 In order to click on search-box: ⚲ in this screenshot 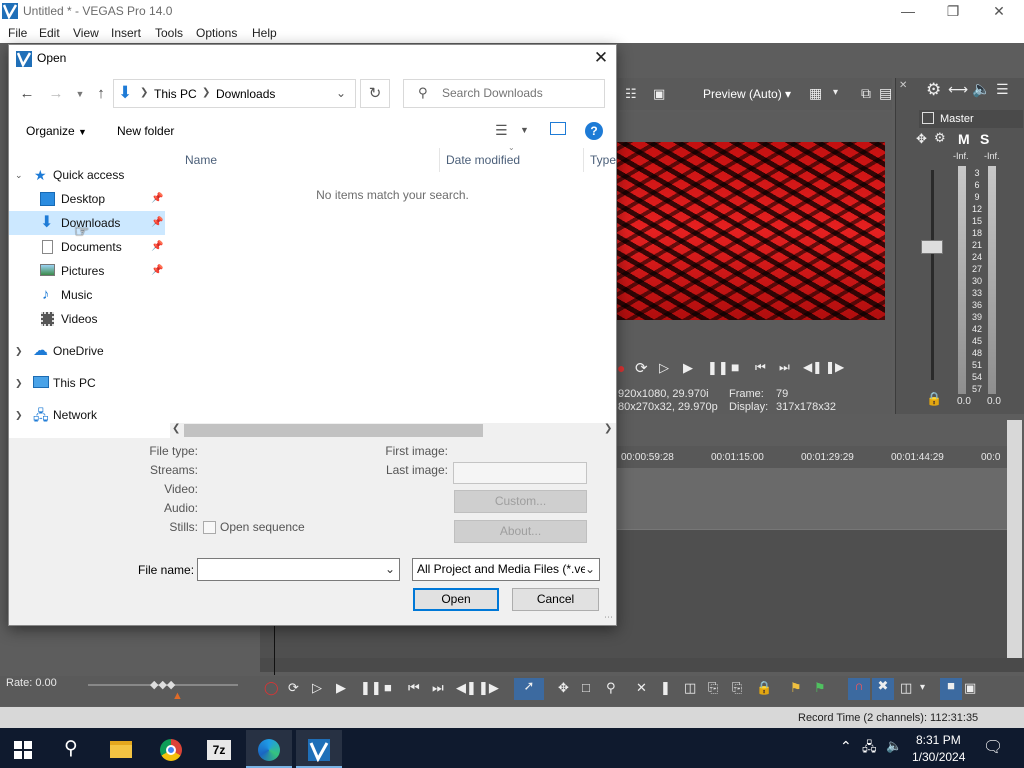, I will do `click(504, 93)`.